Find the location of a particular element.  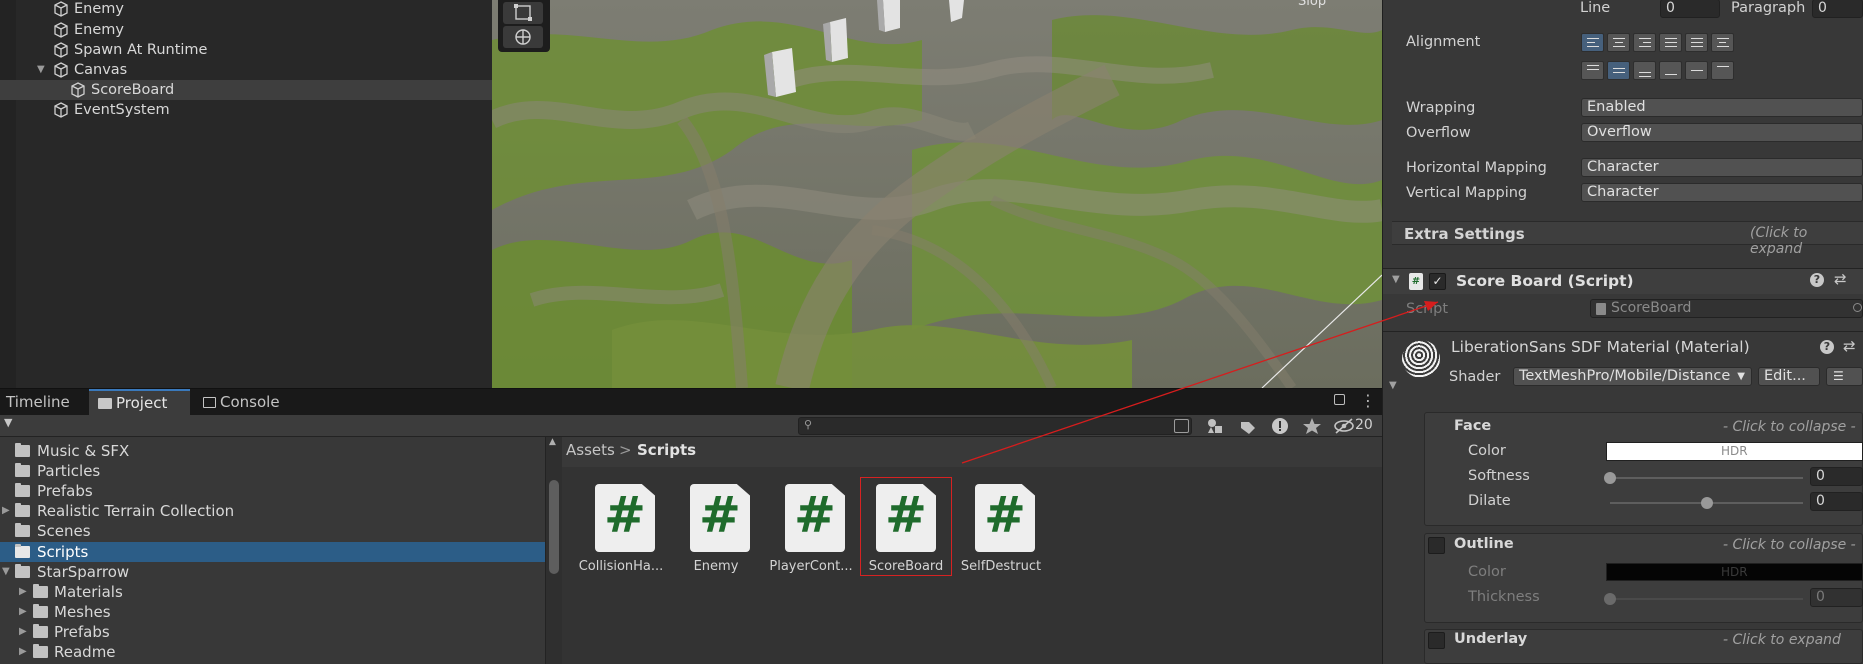

dilate-slider-knob is located at coordinates (1706, 503).